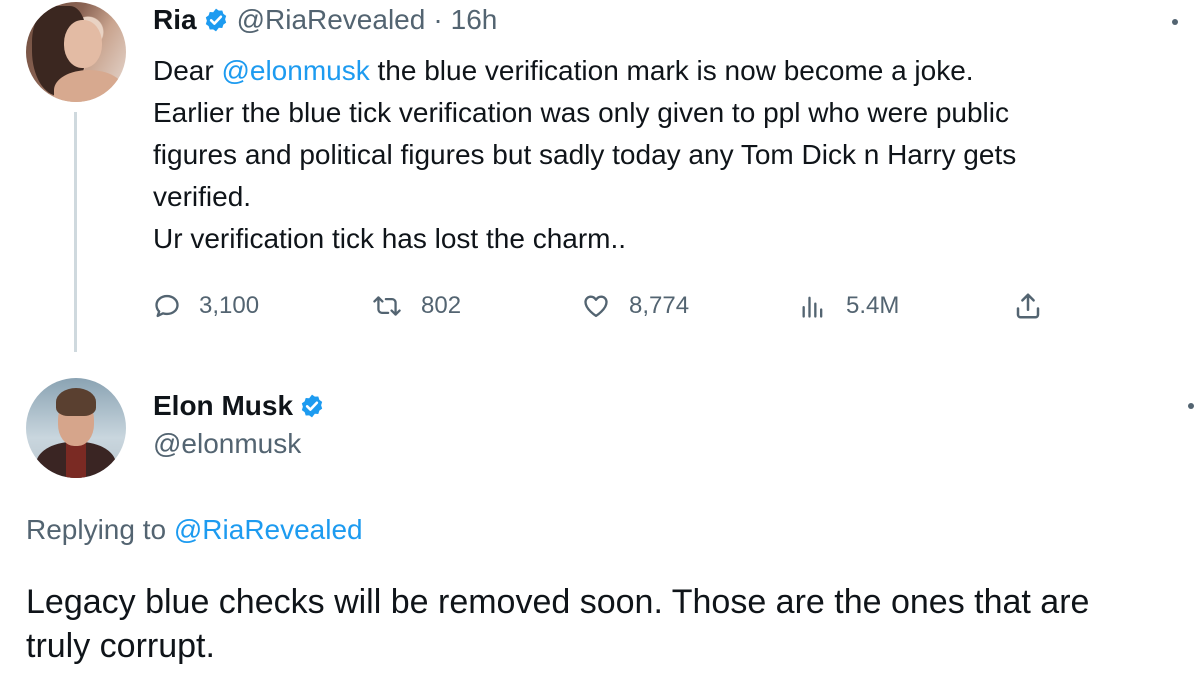  Describe the element at coordinates (76, 402) in the screenshot. I see `avatar-hair` at that location.